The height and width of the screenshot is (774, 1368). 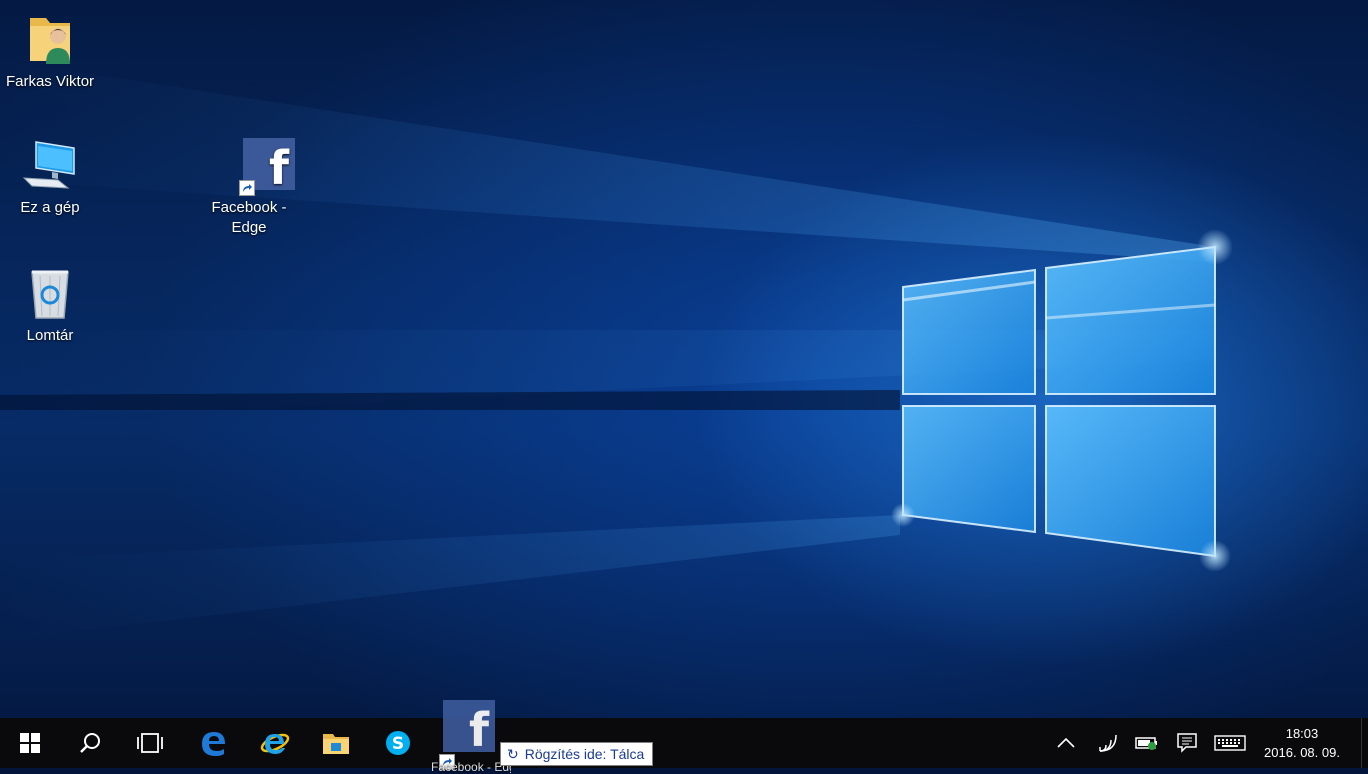 I want to click on windows-logo-icon, so click(x=30, y=743).